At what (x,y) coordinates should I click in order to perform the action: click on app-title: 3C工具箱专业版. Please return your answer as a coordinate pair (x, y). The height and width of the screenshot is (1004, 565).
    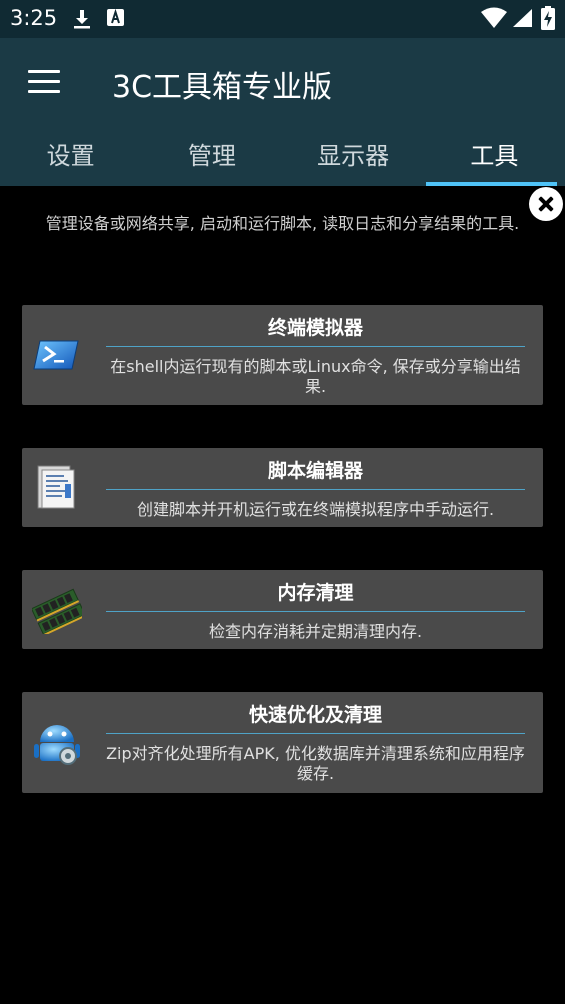
    Looking at the image, I should click on (222, 87).